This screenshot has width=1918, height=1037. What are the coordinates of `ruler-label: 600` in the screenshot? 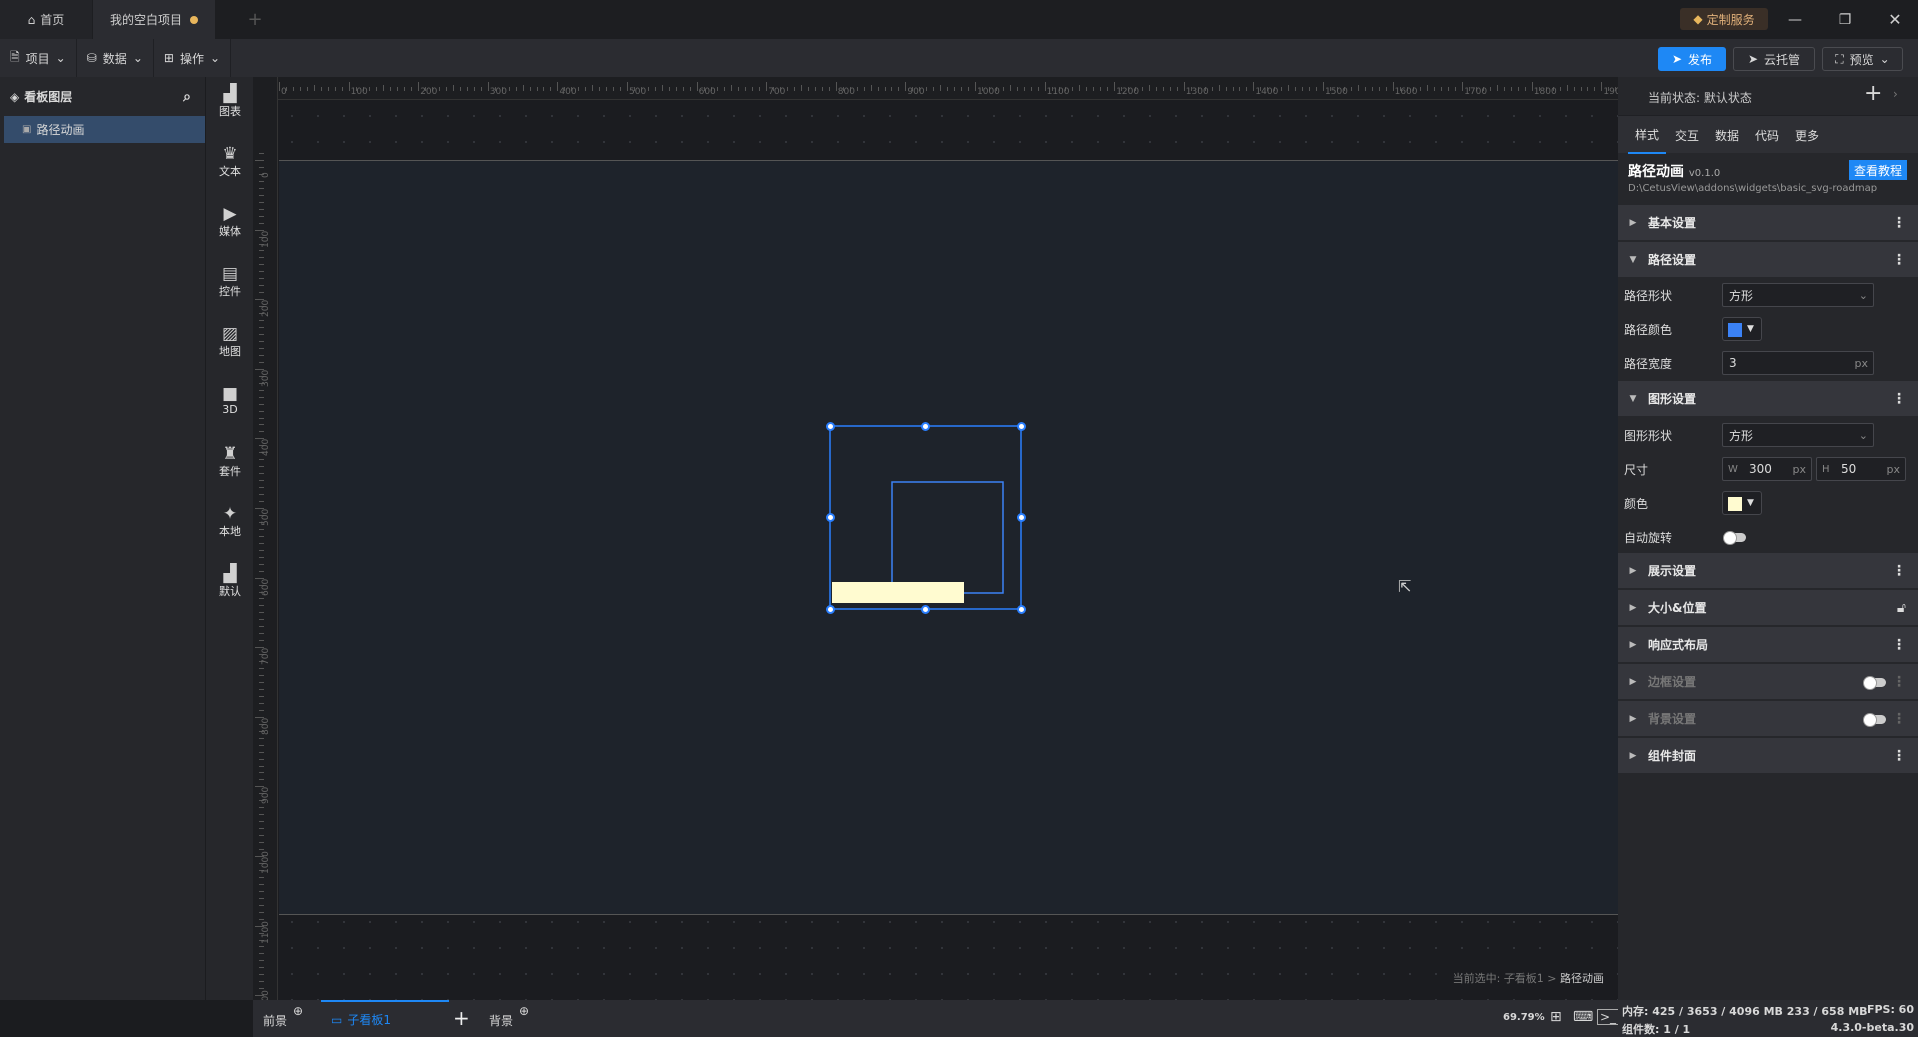 It's located at (707, 92).